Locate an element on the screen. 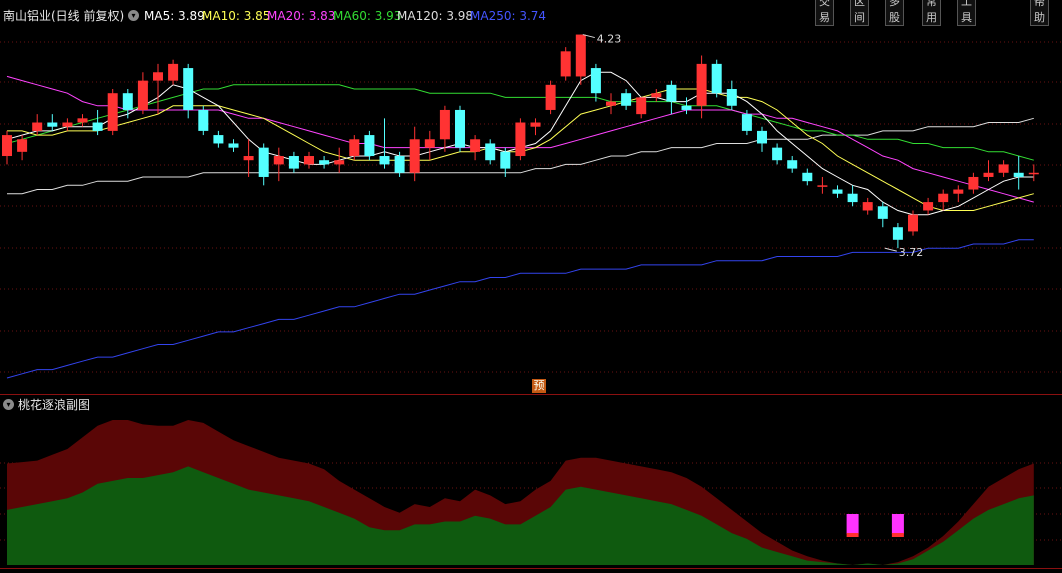 The width and height of the screenshot is (1062, 573). forecast-marker: 预 is located at coordinates (539, 386).